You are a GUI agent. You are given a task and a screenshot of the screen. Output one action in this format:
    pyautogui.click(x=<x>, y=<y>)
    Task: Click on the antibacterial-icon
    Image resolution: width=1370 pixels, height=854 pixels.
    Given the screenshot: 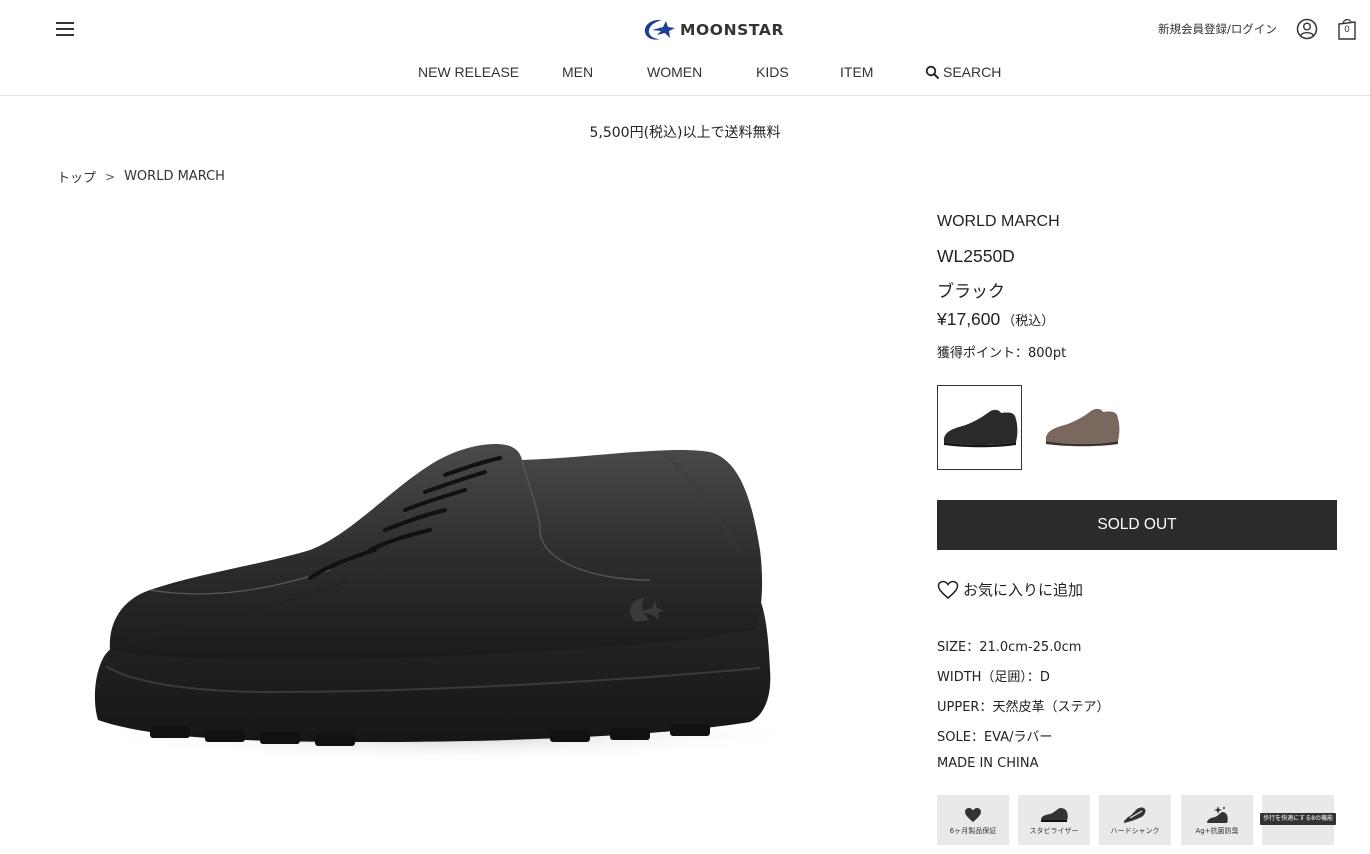 What is the action you would take?
    pyautogui.click(x=1217, y=814)
    